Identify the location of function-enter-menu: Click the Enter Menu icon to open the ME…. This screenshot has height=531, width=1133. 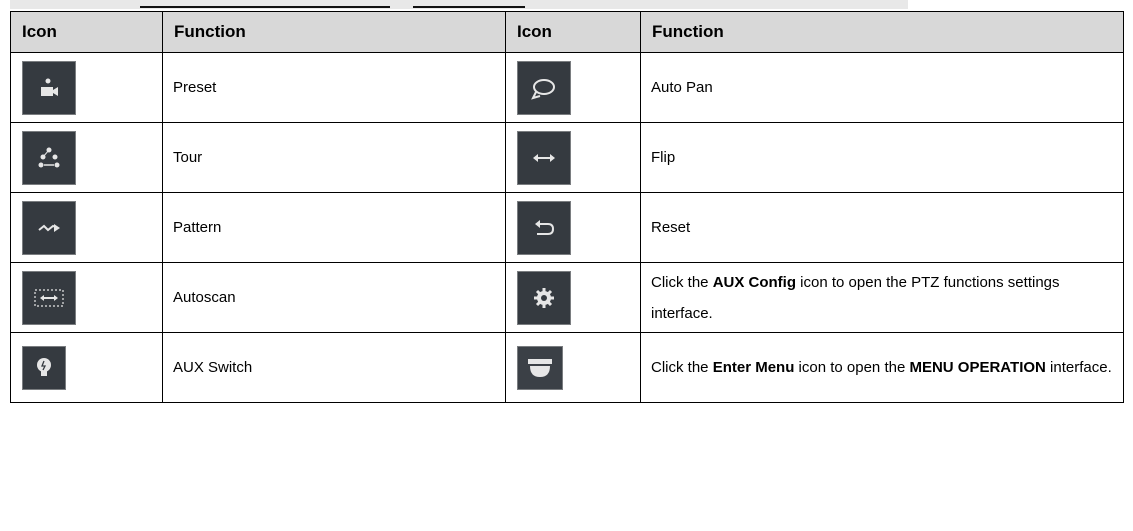
(882, 367).